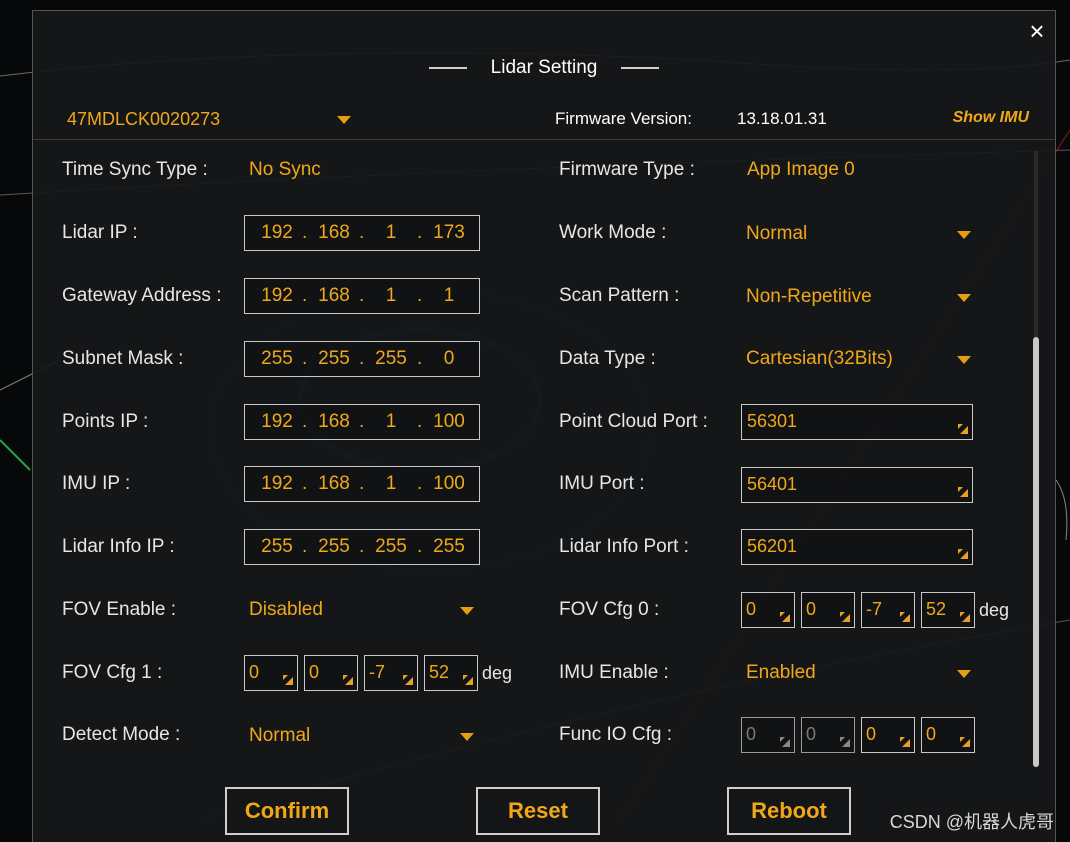 The height and width of the screenshot is (842, 1070). I want to click on scrollbar-thumb, so click(1036, 552).